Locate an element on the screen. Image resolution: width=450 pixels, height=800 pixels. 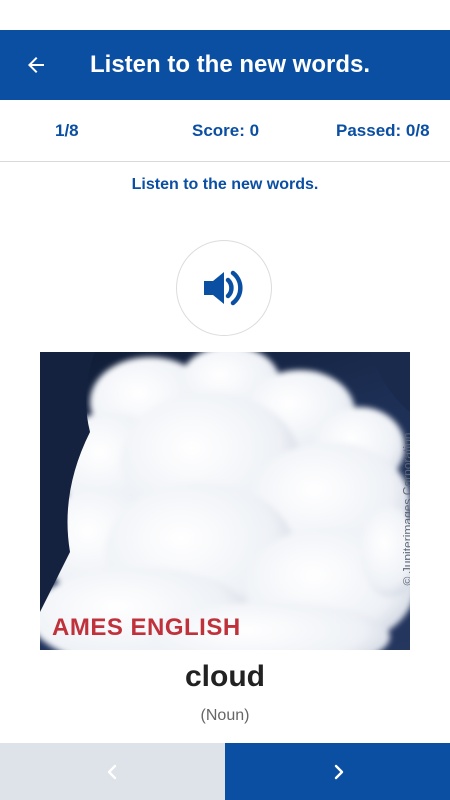
stats-bar: 1/8 Score: 0 Passed: 0/8 is located at coordinates (225, 131).